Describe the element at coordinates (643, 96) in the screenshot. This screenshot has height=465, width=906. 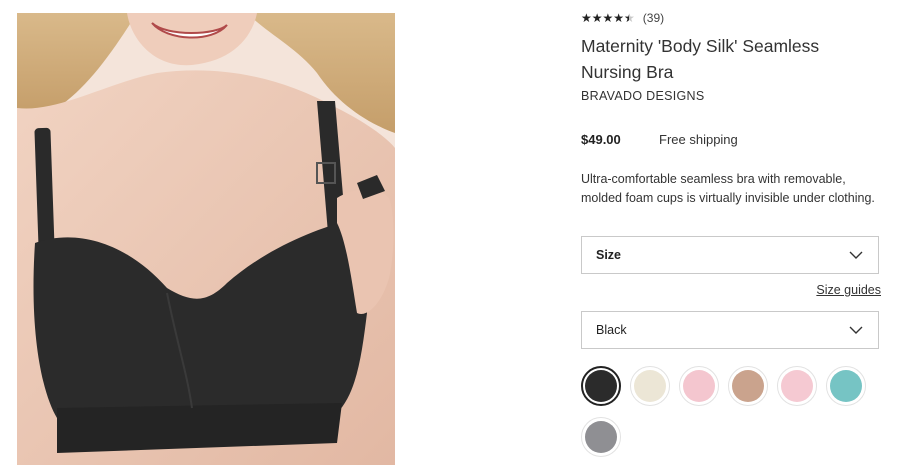
I see `brand-name: BRAVADO DESIGNS` at that location.